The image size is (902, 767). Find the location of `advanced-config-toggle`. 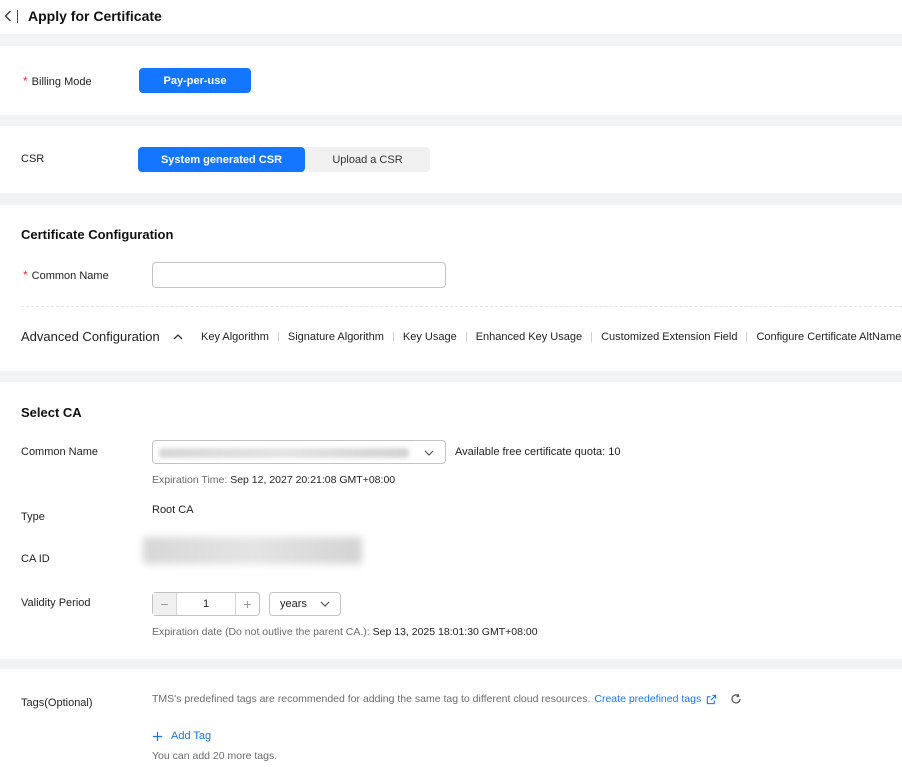

advanced-config-toggle is located at coordinates (178, 336).